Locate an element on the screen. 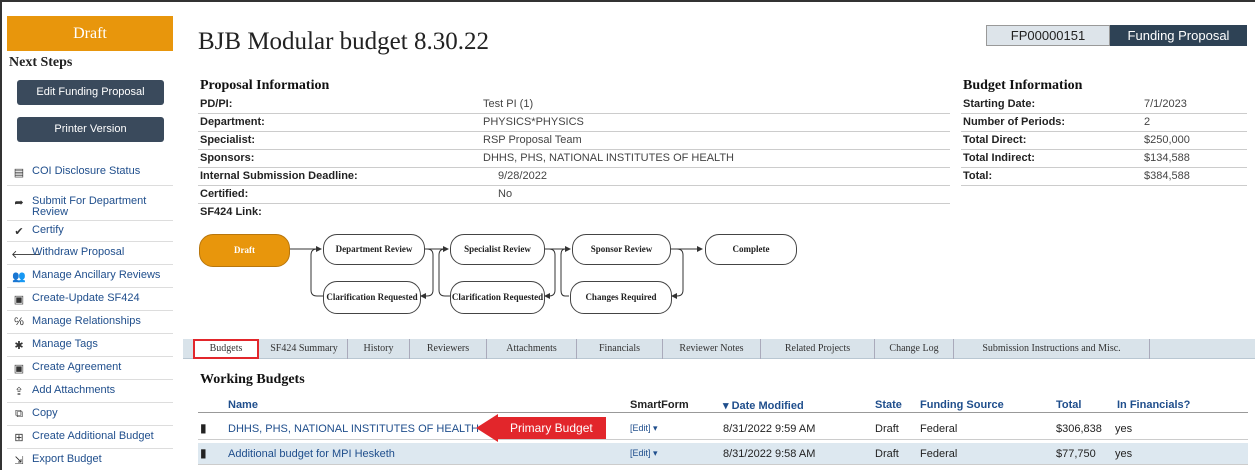 This screenshot has width=1255, height=472. sidebar-item-submit-department-review: ➦ Submit For Department Review is located at coordinates (90, 207).